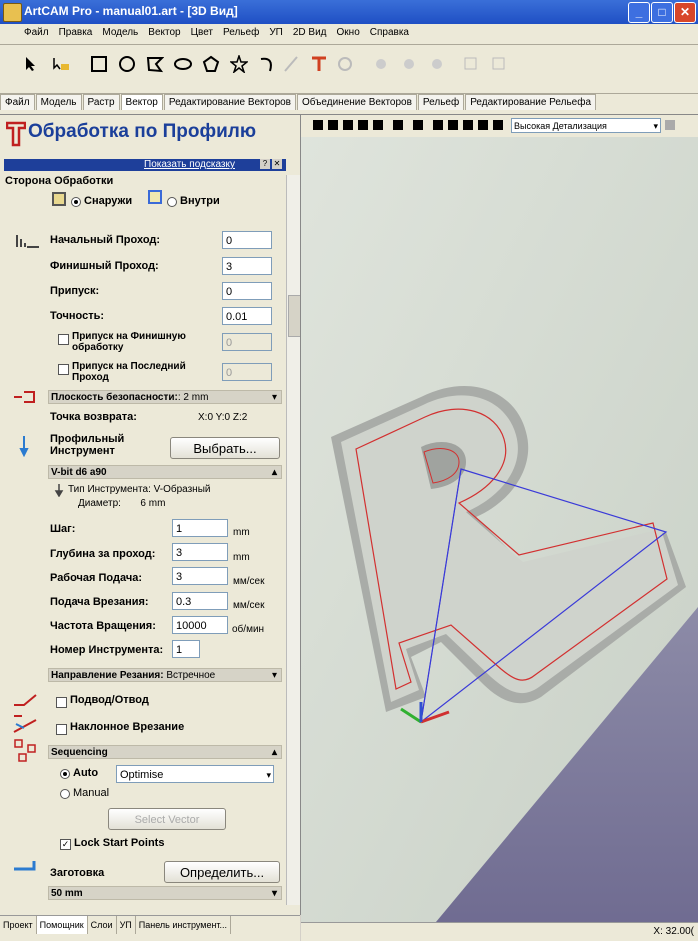  What do you see at coordinates (348, 32) in the screenshot?
I see `menu-window: Окно` at bounding box center [348, 32].